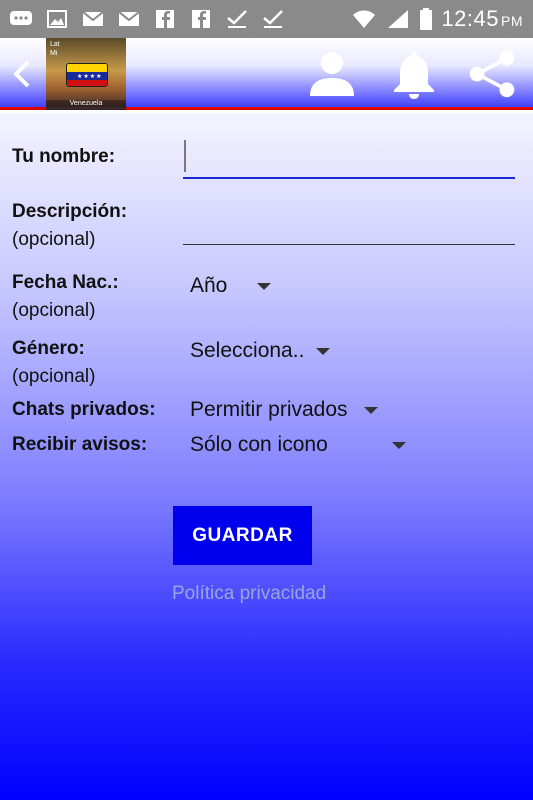 The height and width of the screenshot is (800, 533). Describe the element at coordinates (84, 409) in the screenshot. I see `private-chats-label: Chats privados:` at that location.